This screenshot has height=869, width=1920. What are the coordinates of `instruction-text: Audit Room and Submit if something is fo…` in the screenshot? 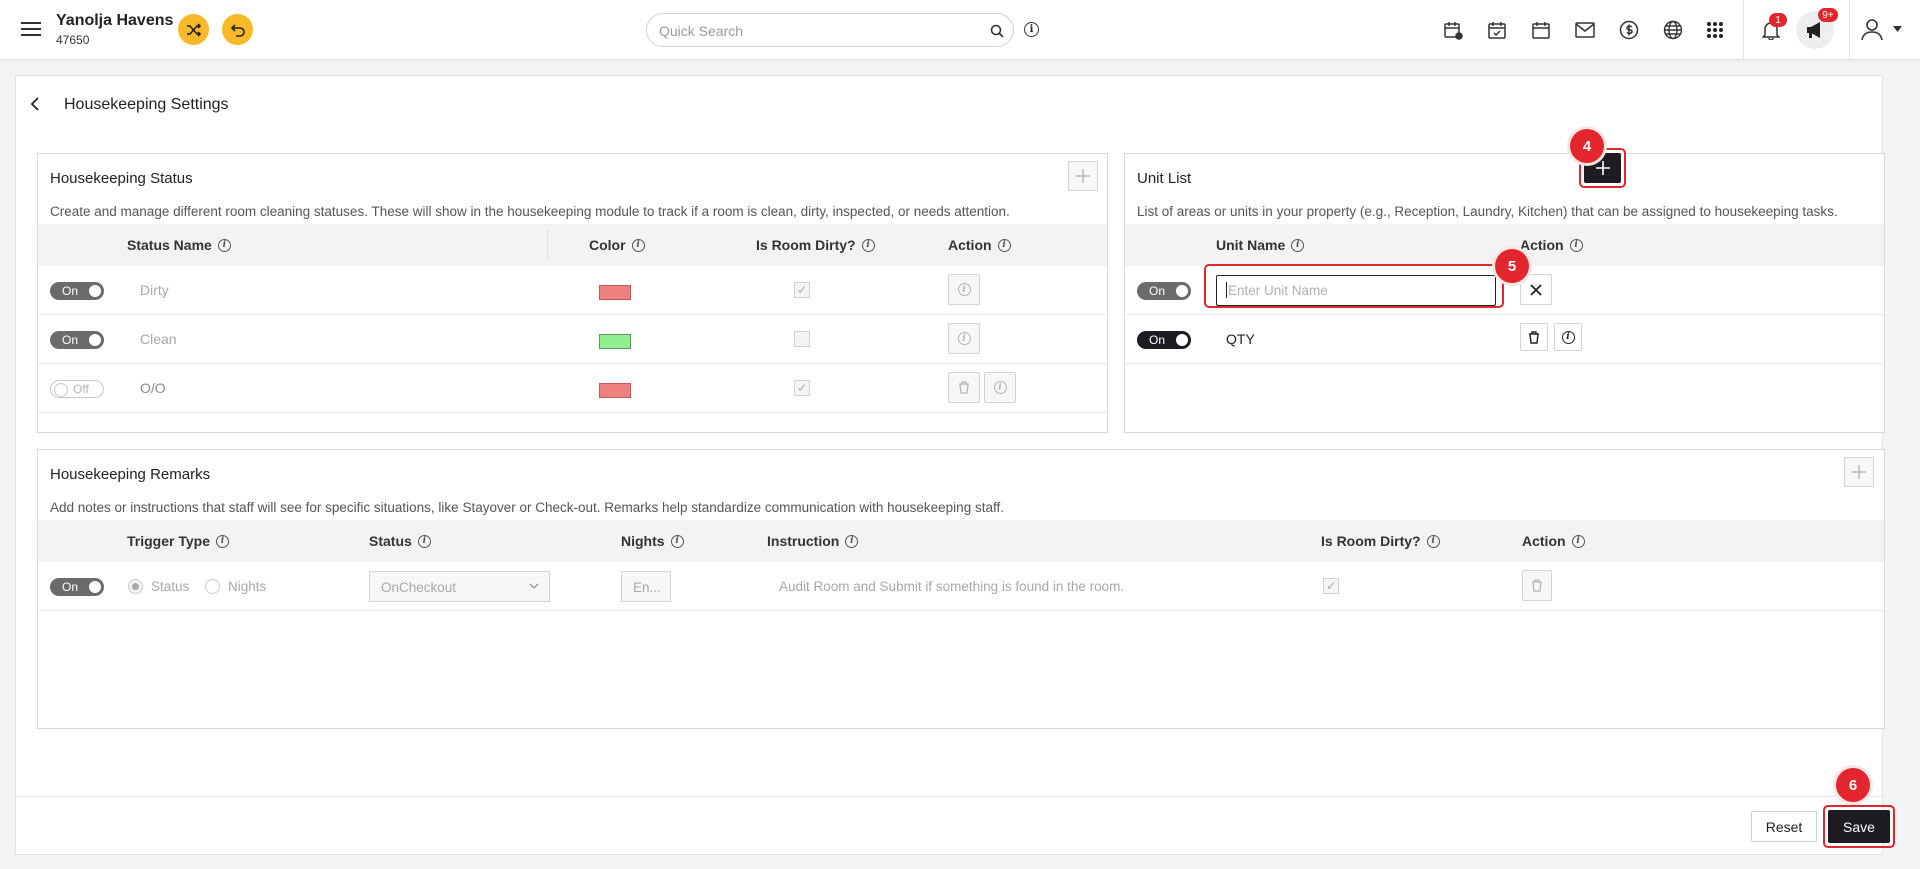 It's located at (951, 586).